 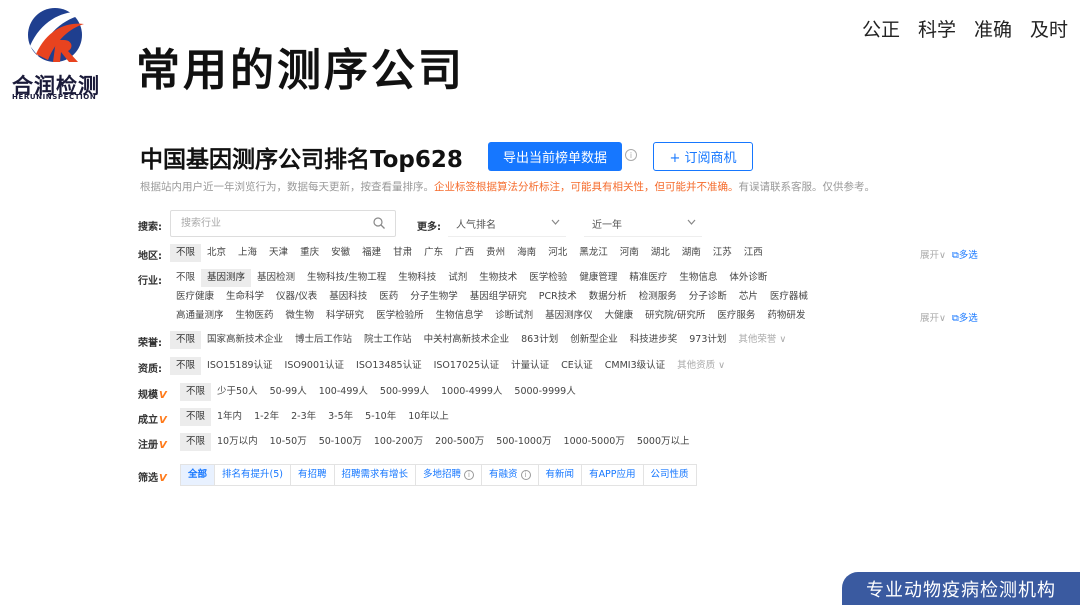 I want to click on chip-honor: 不限, so click(x=186, y=340).